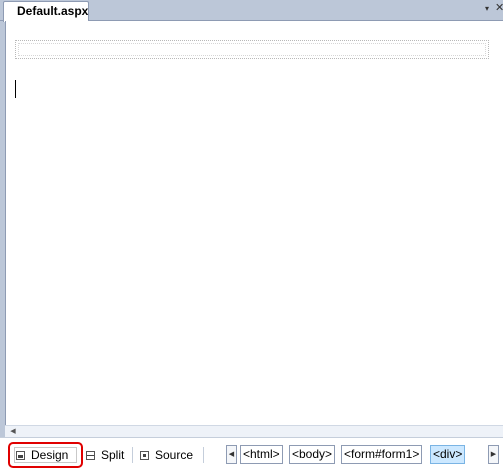 The image size is (503, 471). I want to click on design-icon, so click(20, 455).